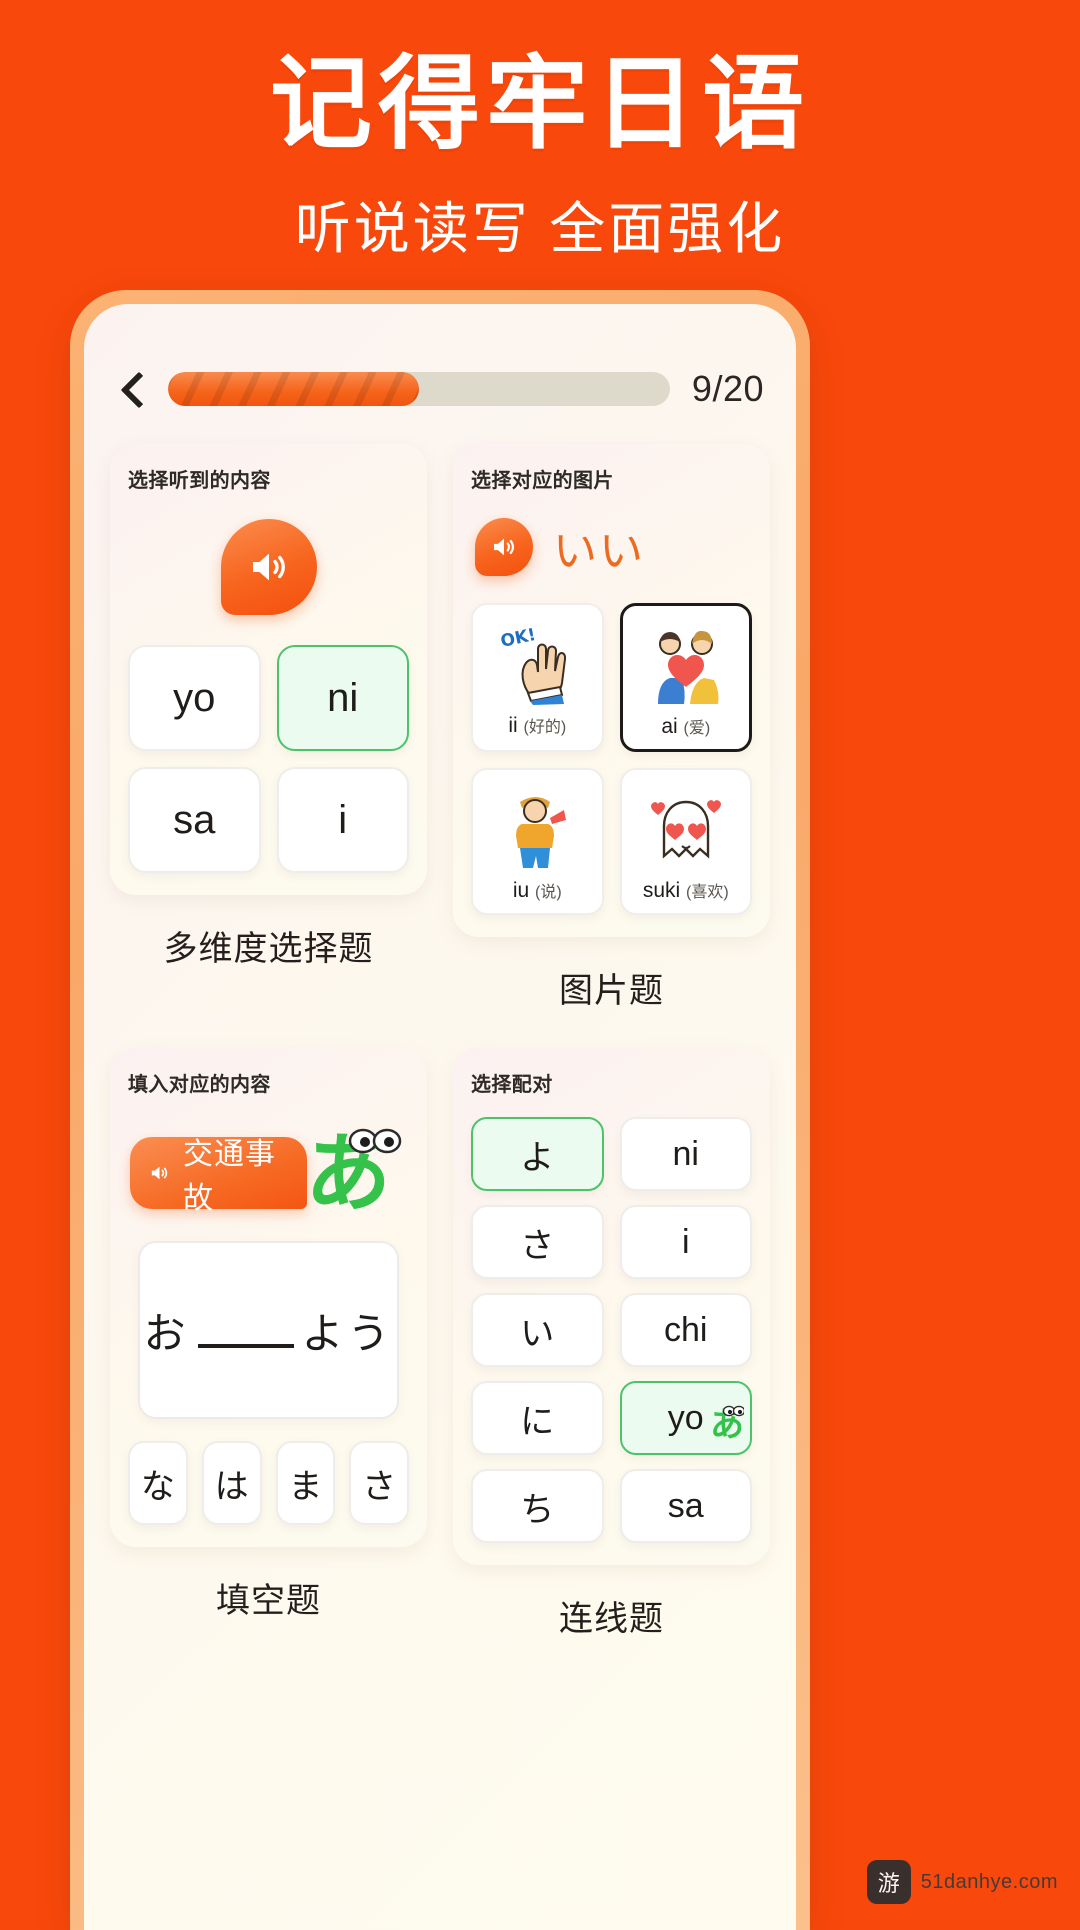  Describe the element at coordinates (245, 1331) in the screenshot. I see `blank-underline` at that location.